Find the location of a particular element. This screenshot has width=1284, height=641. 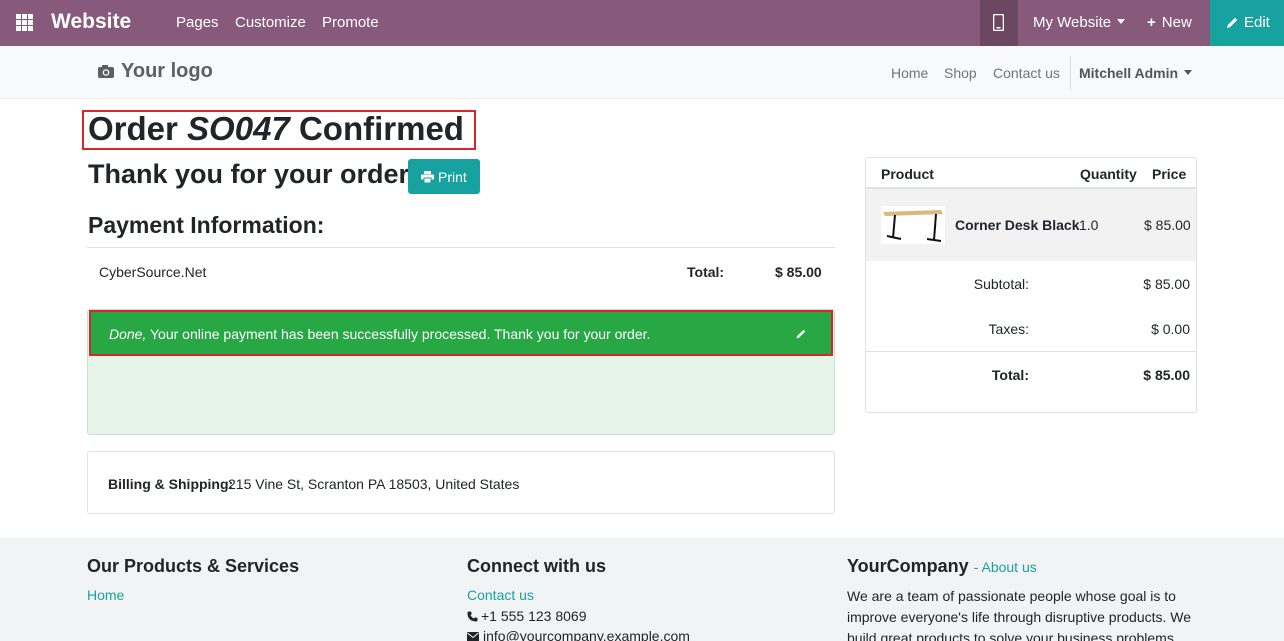

edit-button: Edit is located at coordinates (1247, 23).